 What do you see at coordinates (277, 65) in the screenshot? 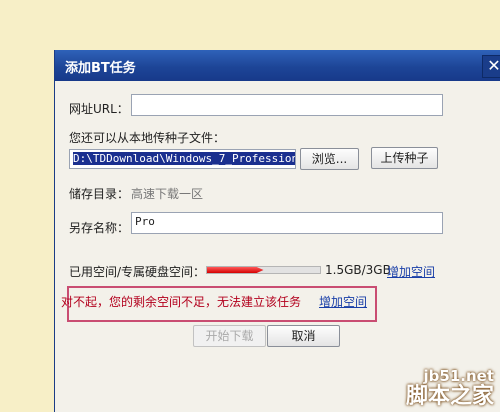
I see `title-bar: 添加BT任务 ✕` at bounding box center [277, 65].